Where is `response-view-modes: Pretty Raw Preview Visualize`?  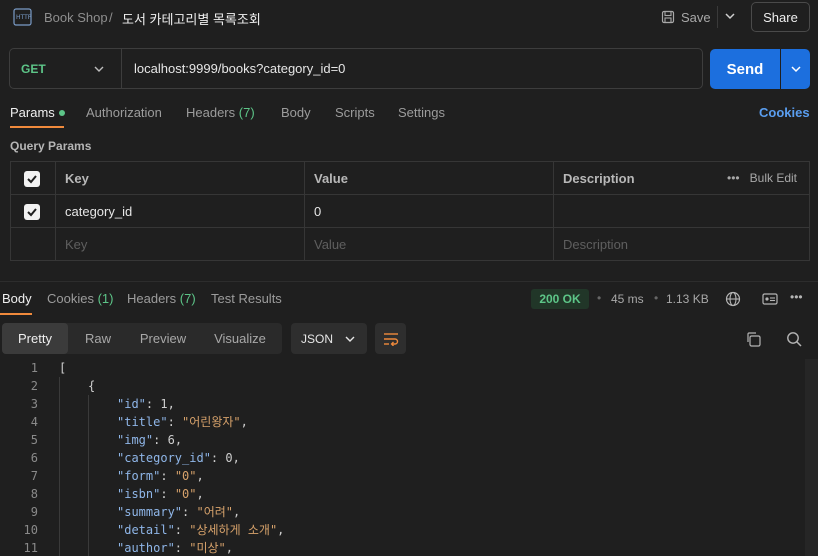 response-view-modes: Pretty Raw Preview Visualize is located at coordinates (142, 338).